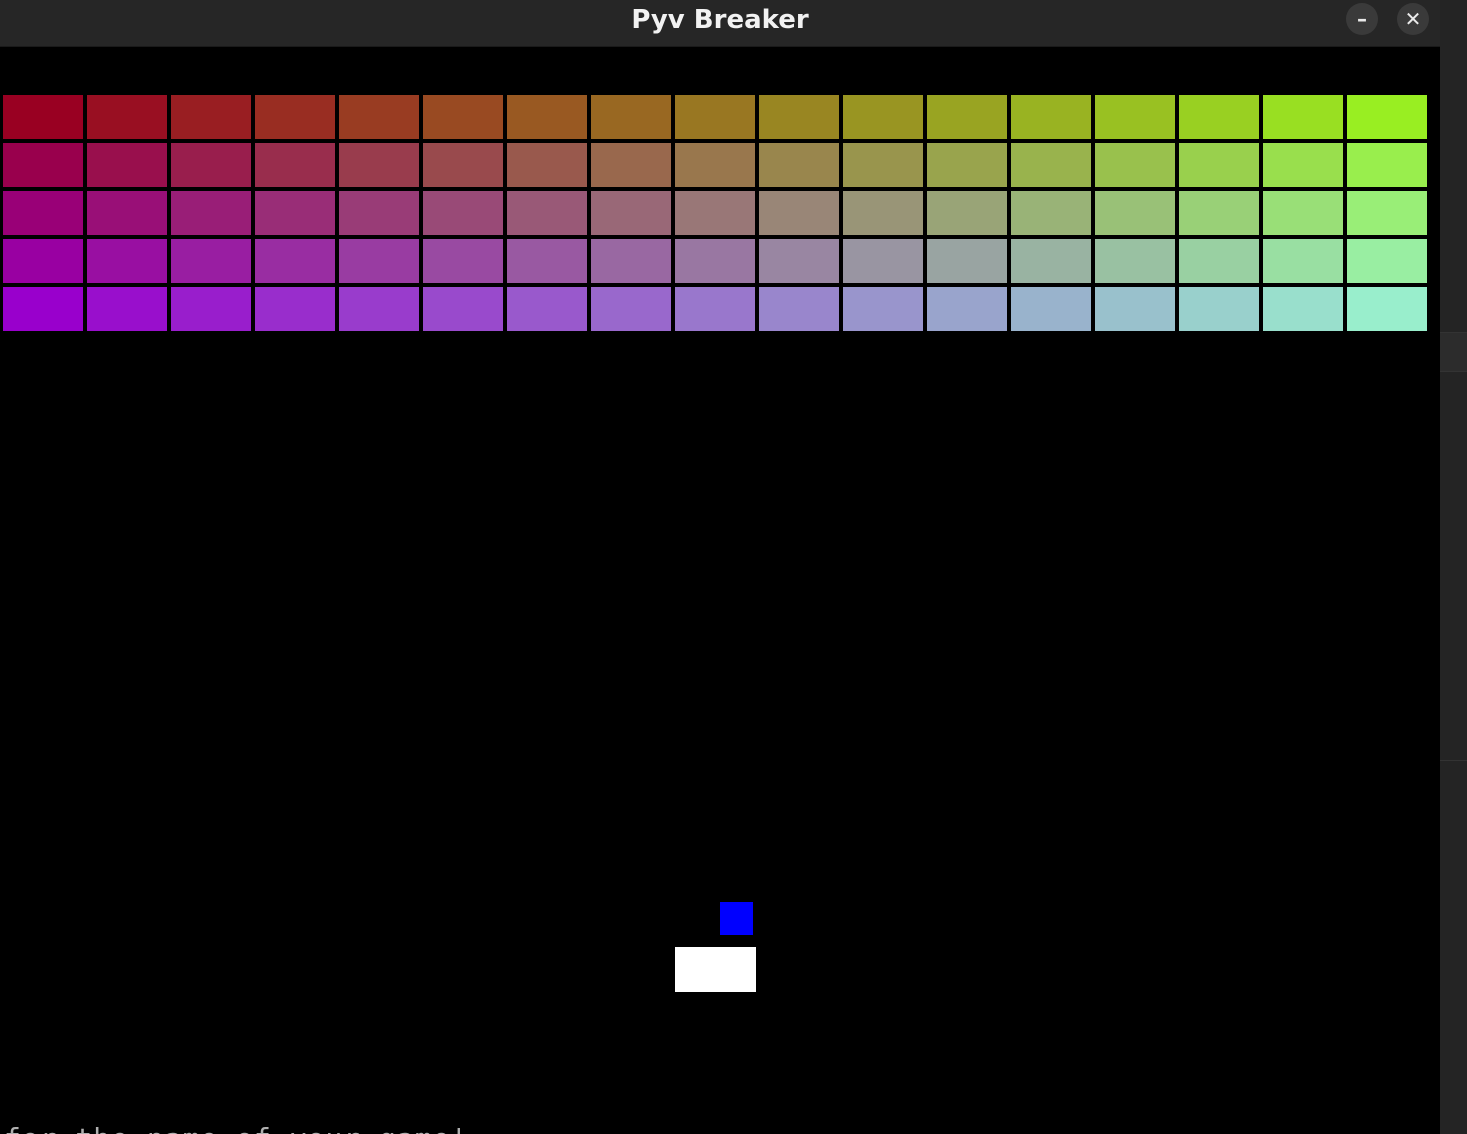 Image resolution: width=1467 pixels, height=1134 pixels. I want to click on background-window, so click(1453, 567).